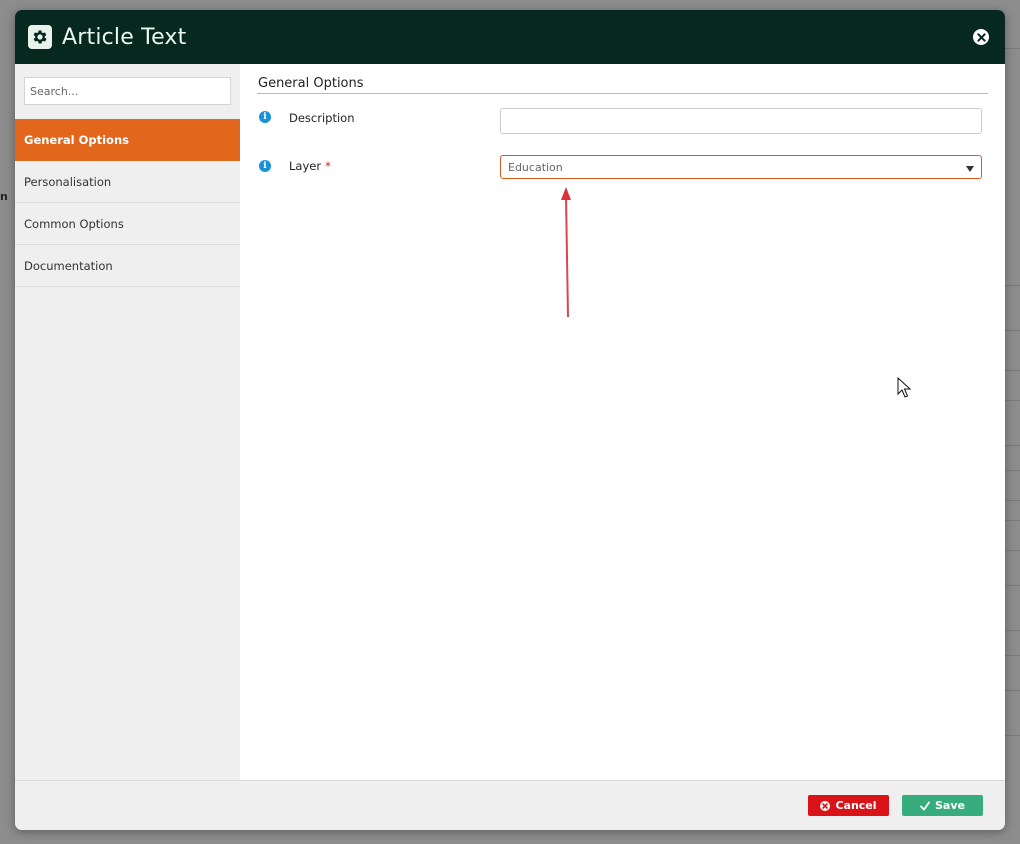 The image size is (1020, 844). What do you see at coordinates (68, 181) in the screenshot?
I see `sidebar-item-label: Personalisation` at bounding box center [68, 181].